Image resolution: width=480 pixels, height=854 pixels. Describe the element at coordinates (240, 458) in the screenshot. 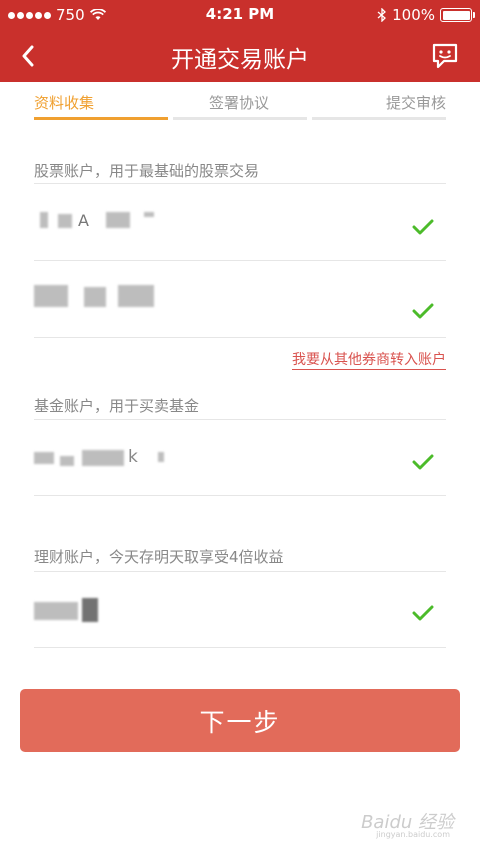

I see `fund-account-row: k` at that location.